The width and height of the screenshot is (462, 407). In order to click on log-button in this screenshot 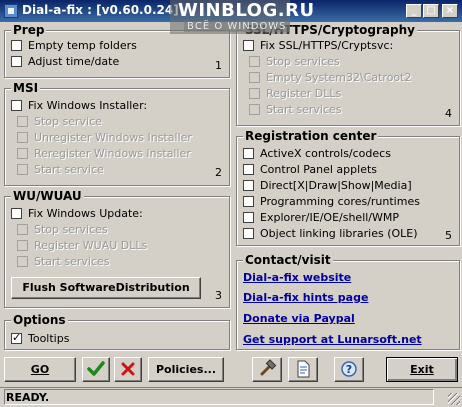, I will do `click(303, 369)`.